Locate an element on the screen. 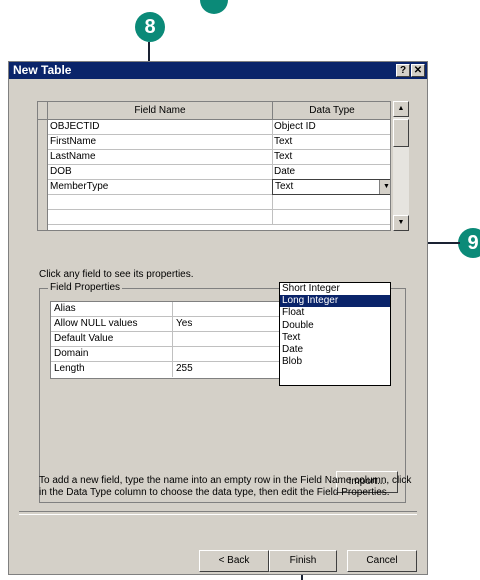 Image resolution: width=480 pixels, height=580 pixels. column-header-data-type-label: Data Type is located at coordinates (332, 110).